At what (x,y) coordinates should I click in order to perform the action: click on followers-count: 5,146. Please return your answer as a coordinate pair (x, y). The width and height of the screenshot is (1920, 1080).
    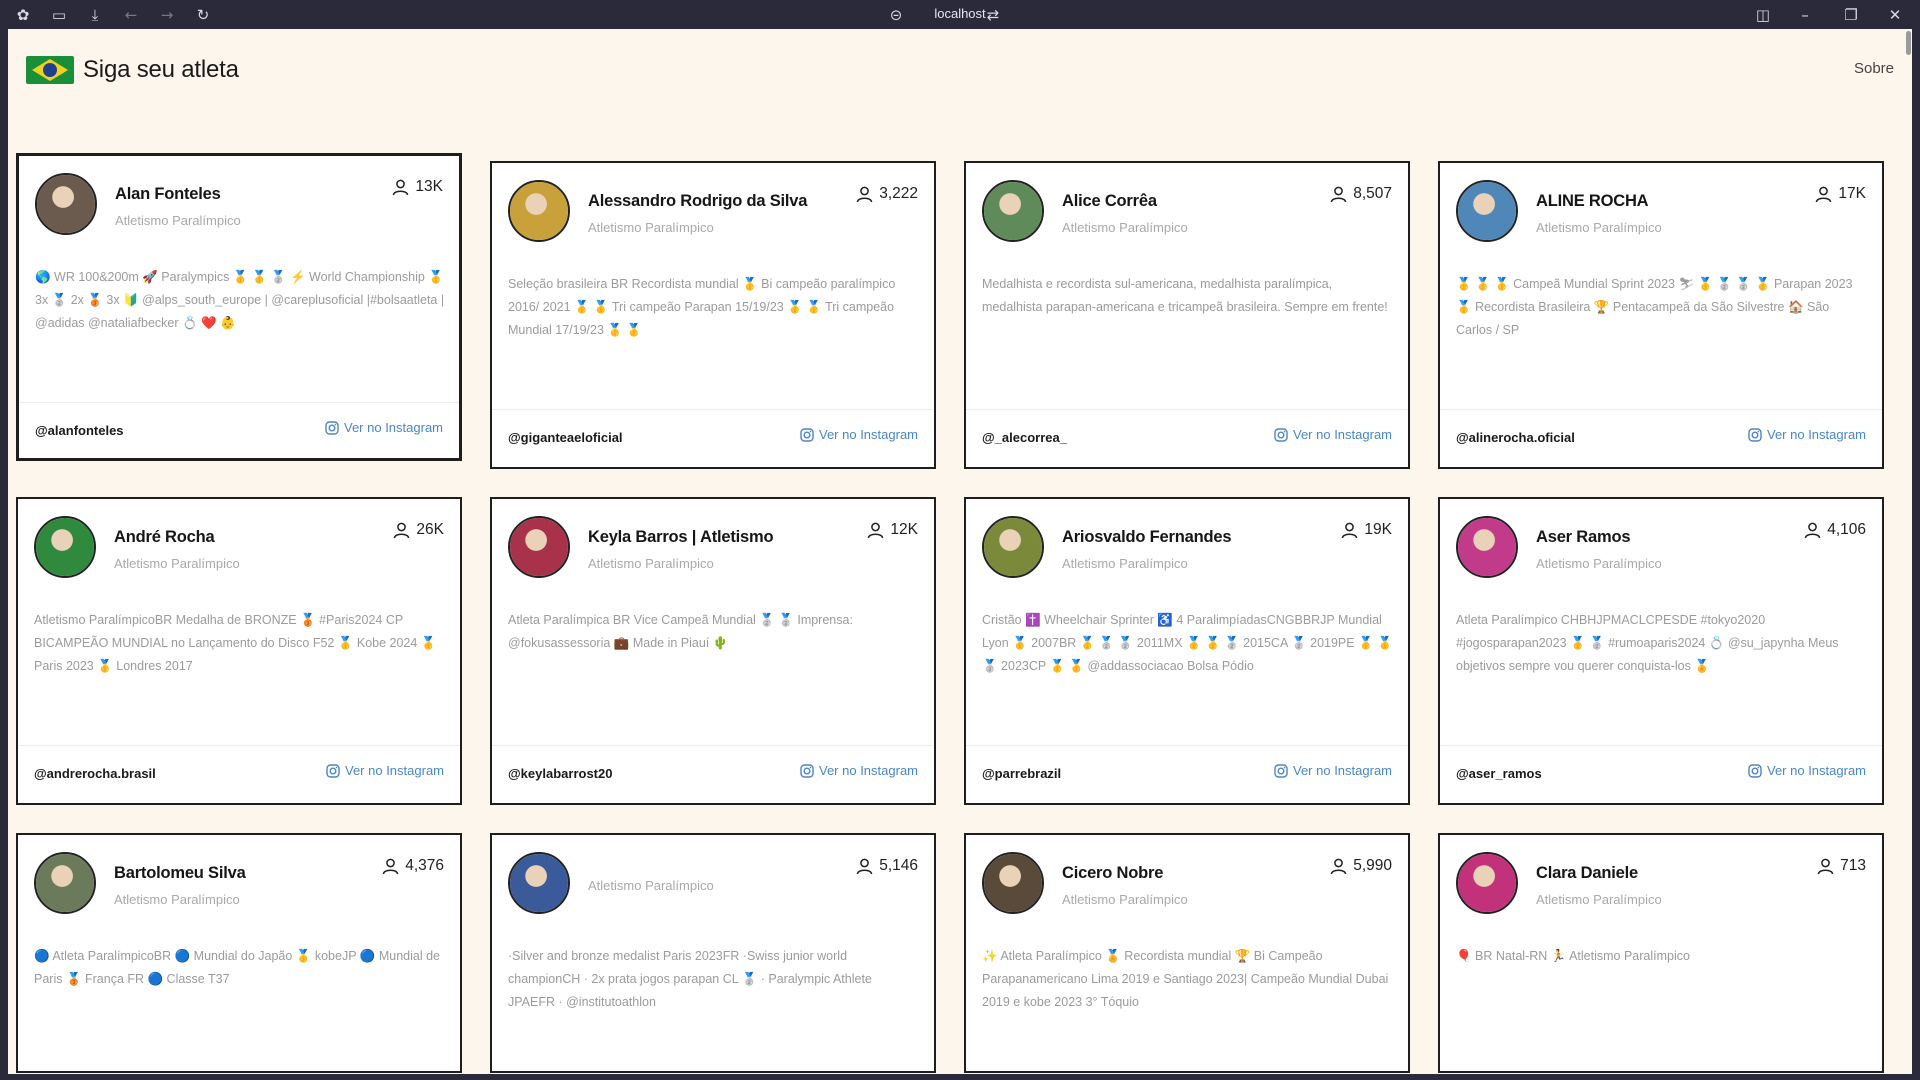
    Looking at the image, I should click on (887, 866).